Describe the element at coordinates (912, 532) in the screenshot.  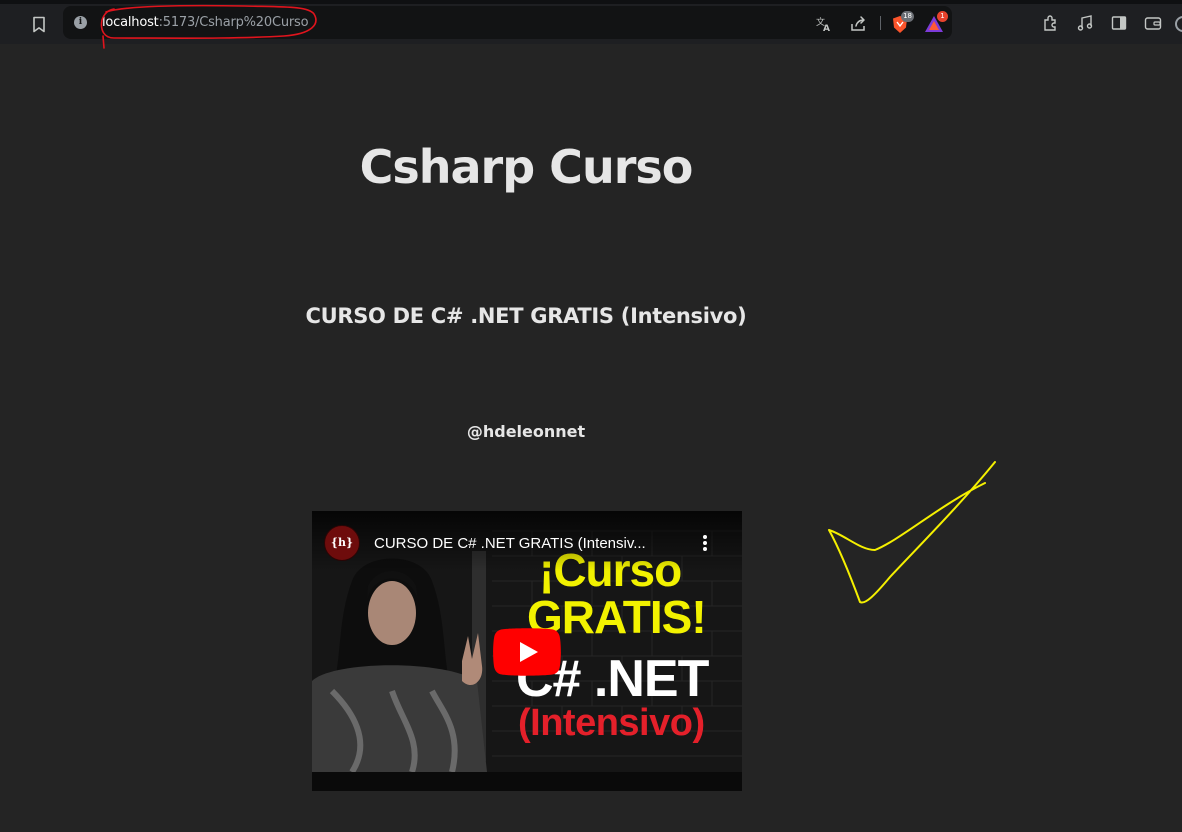
I see `checkmark-annotation` at that location.